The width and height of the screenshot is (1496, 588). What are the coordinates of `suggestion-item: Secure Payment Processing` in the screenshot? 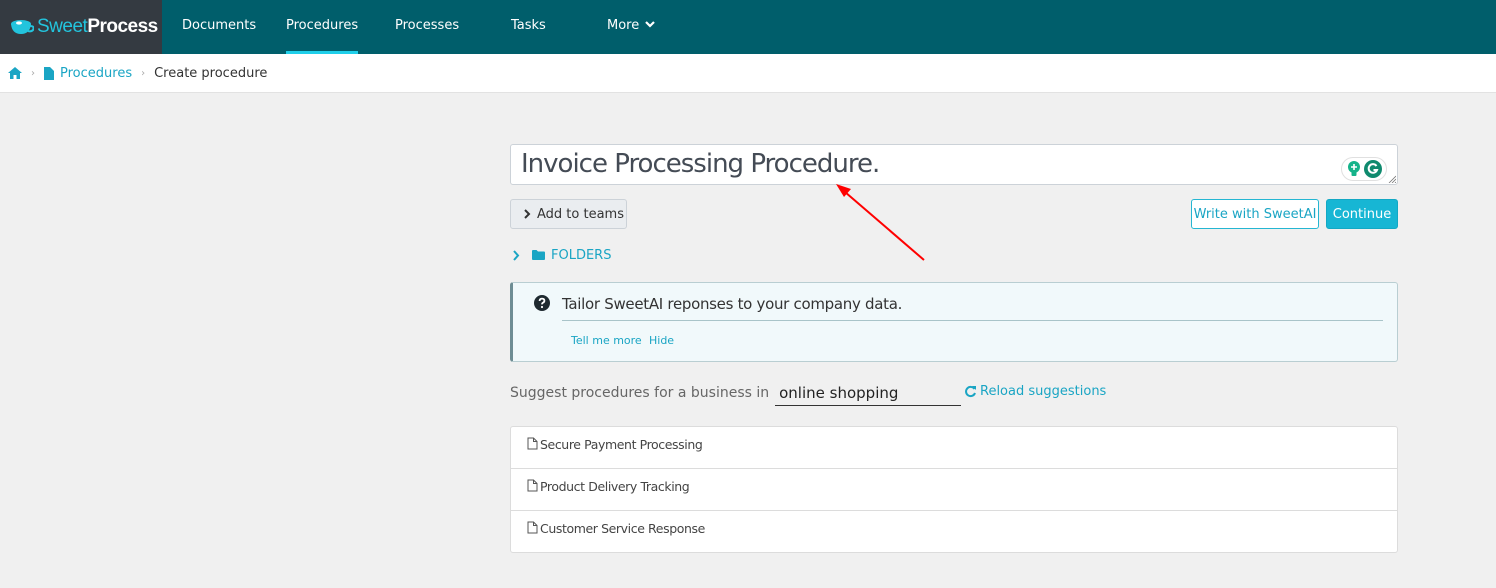 It's located at (954, 448).